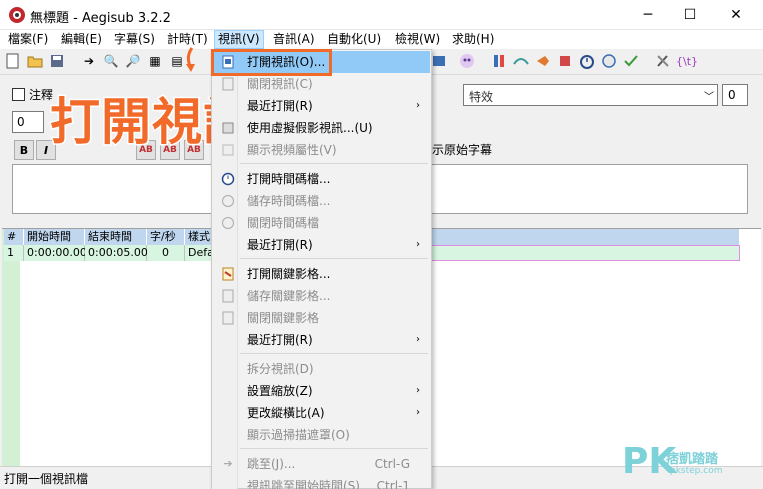  Describe the element at coordinates (116, 237) in the screenshot. I see `grid-header-end: 結束時間` at that location.